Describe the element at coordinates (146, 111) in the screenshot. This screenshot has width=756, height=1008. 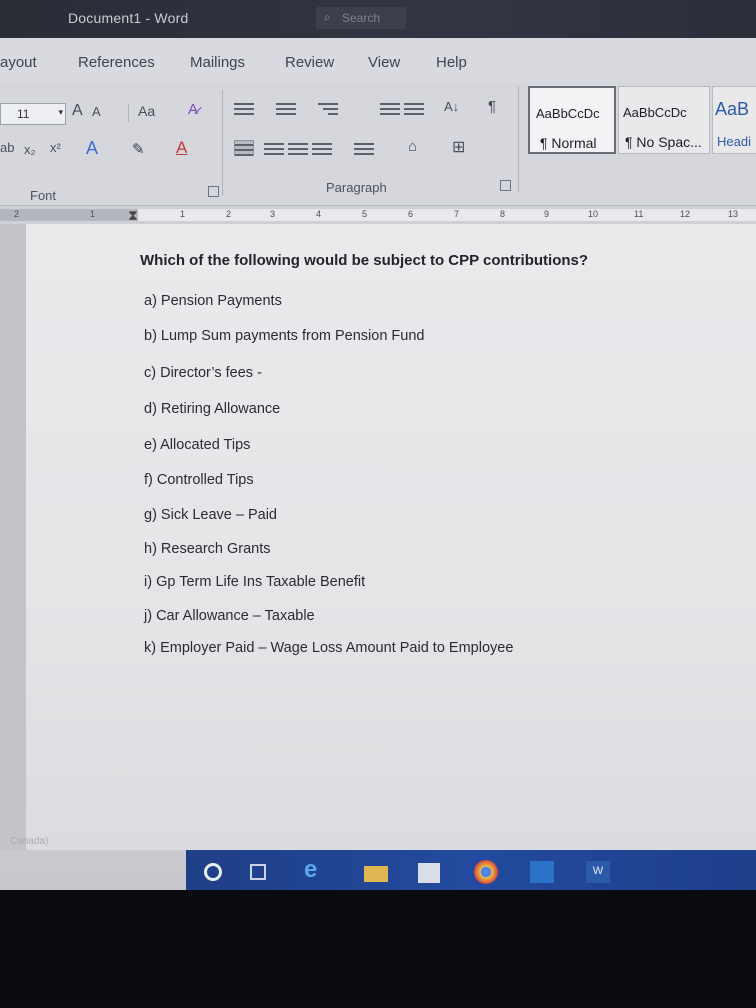
I see `change-case-button: Aa` at that location.